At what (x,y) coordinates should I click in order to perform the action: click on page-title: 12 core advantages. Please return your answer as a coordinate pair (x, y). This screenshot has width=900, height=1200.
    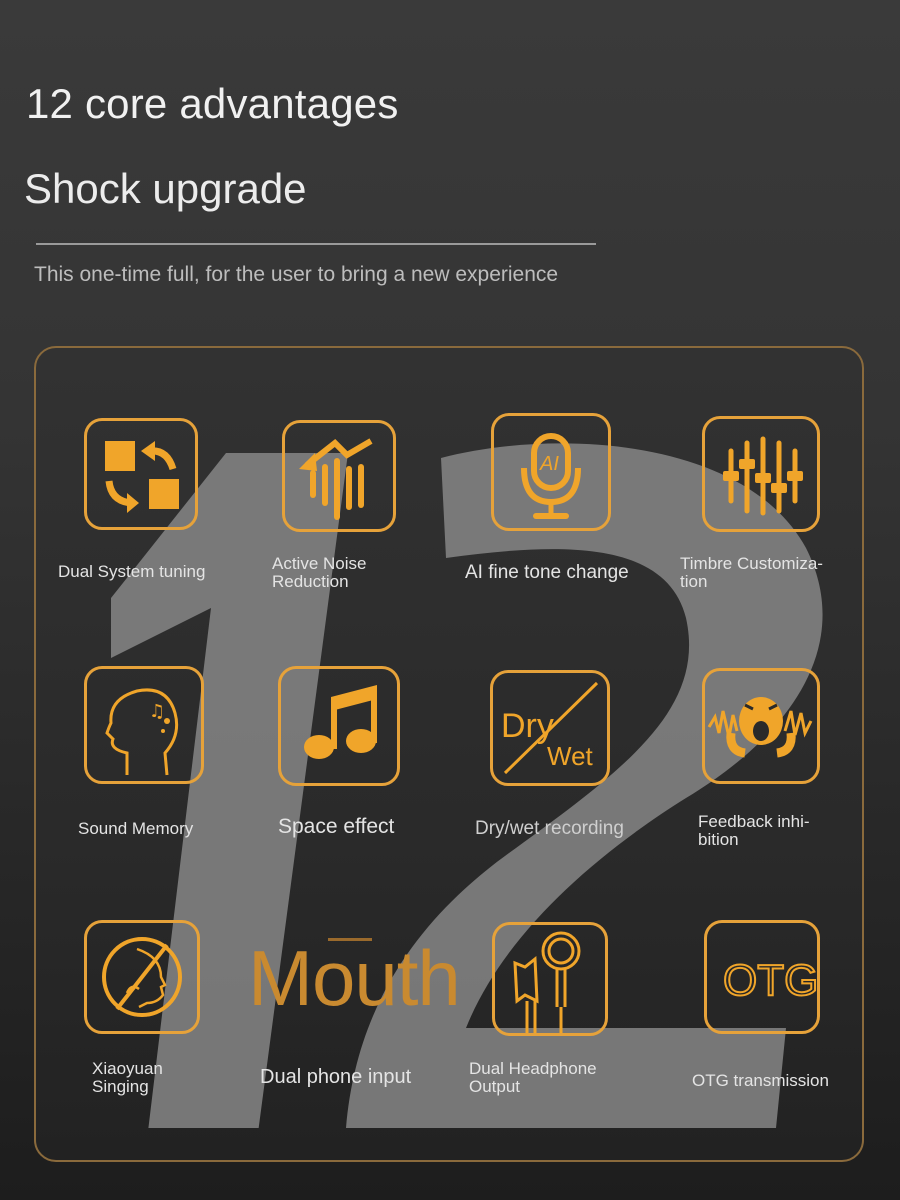
    Looking at the image, I should click on (212, 103).